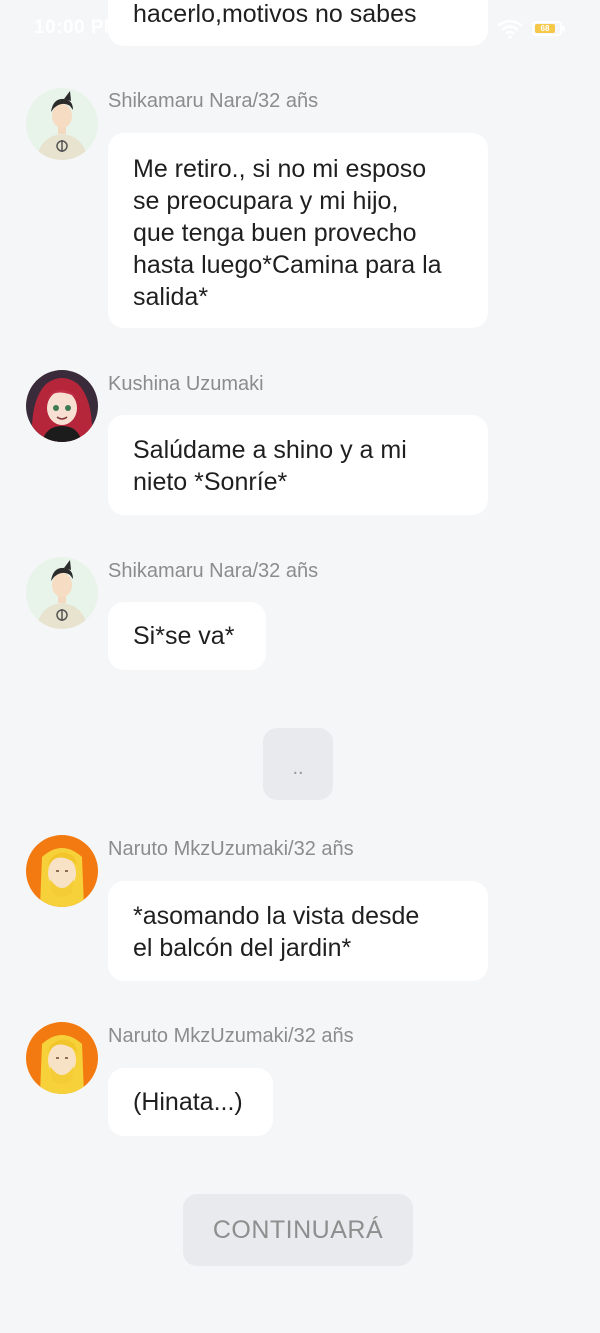  Describe the element at coordinates (298, 465) in the screenshot. I see `message-bubble: Salúdame a shino y a mi nieto *Sonríe*` at that location.